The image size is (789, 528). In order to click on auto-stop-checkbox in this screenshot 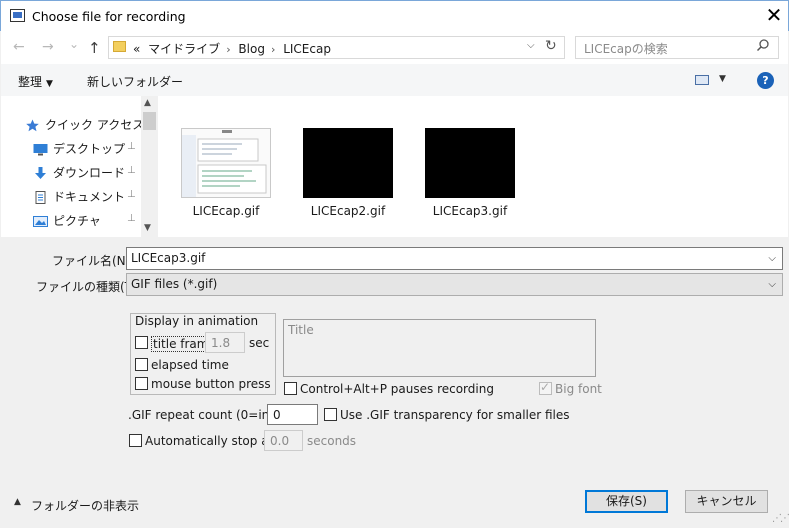, I will do `click(135, 440)`.